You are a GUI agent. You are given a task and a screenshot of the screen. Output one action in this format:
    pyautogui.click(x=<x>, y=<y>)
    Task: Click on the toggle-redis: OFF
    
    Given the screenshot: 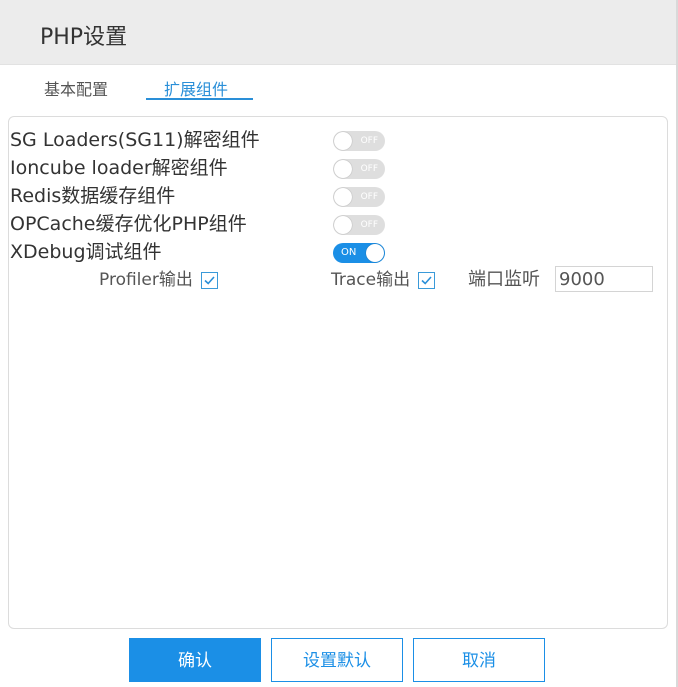 What is the action you would take?
    pyautogui.click(x=359, y=197)
    